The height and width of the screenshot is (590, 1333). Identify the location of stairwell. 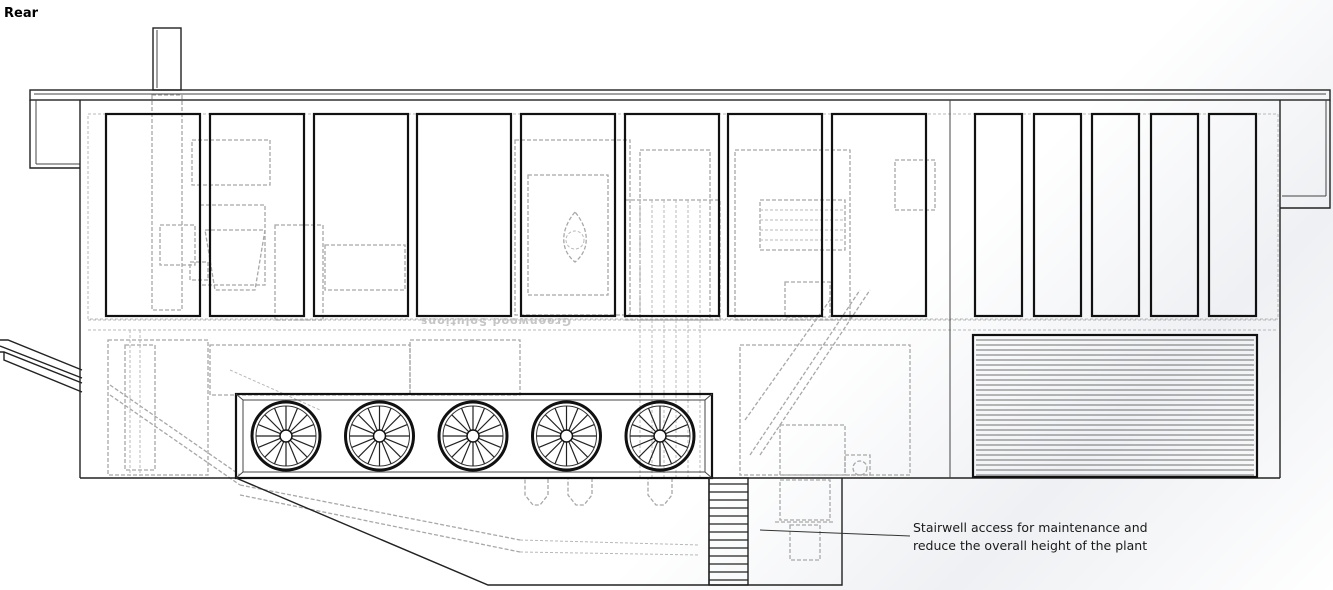
(728, 531).